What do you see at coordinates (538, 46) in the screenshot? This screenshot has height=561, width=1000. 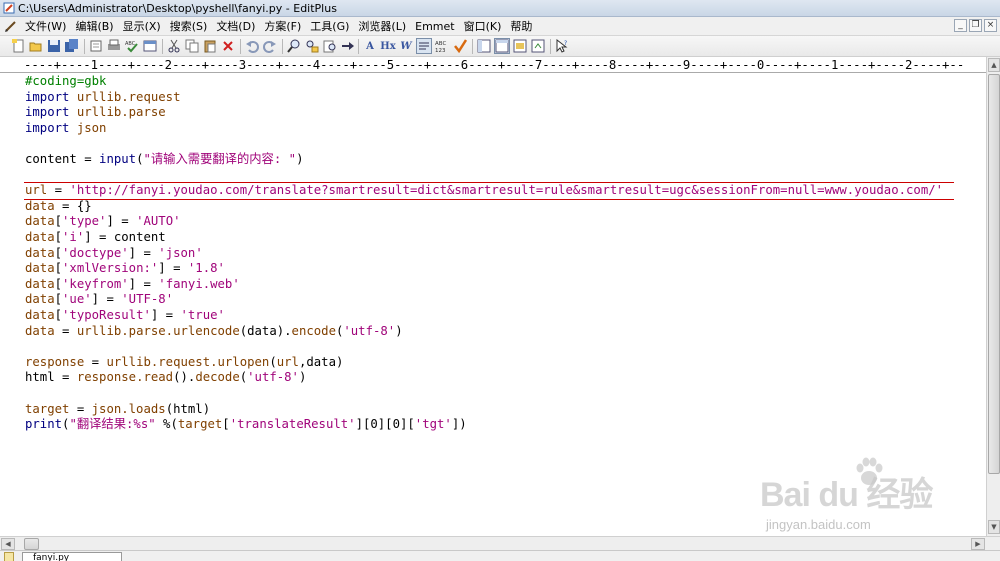 I see `layout-four-icon` at bounding box center [538, 46].